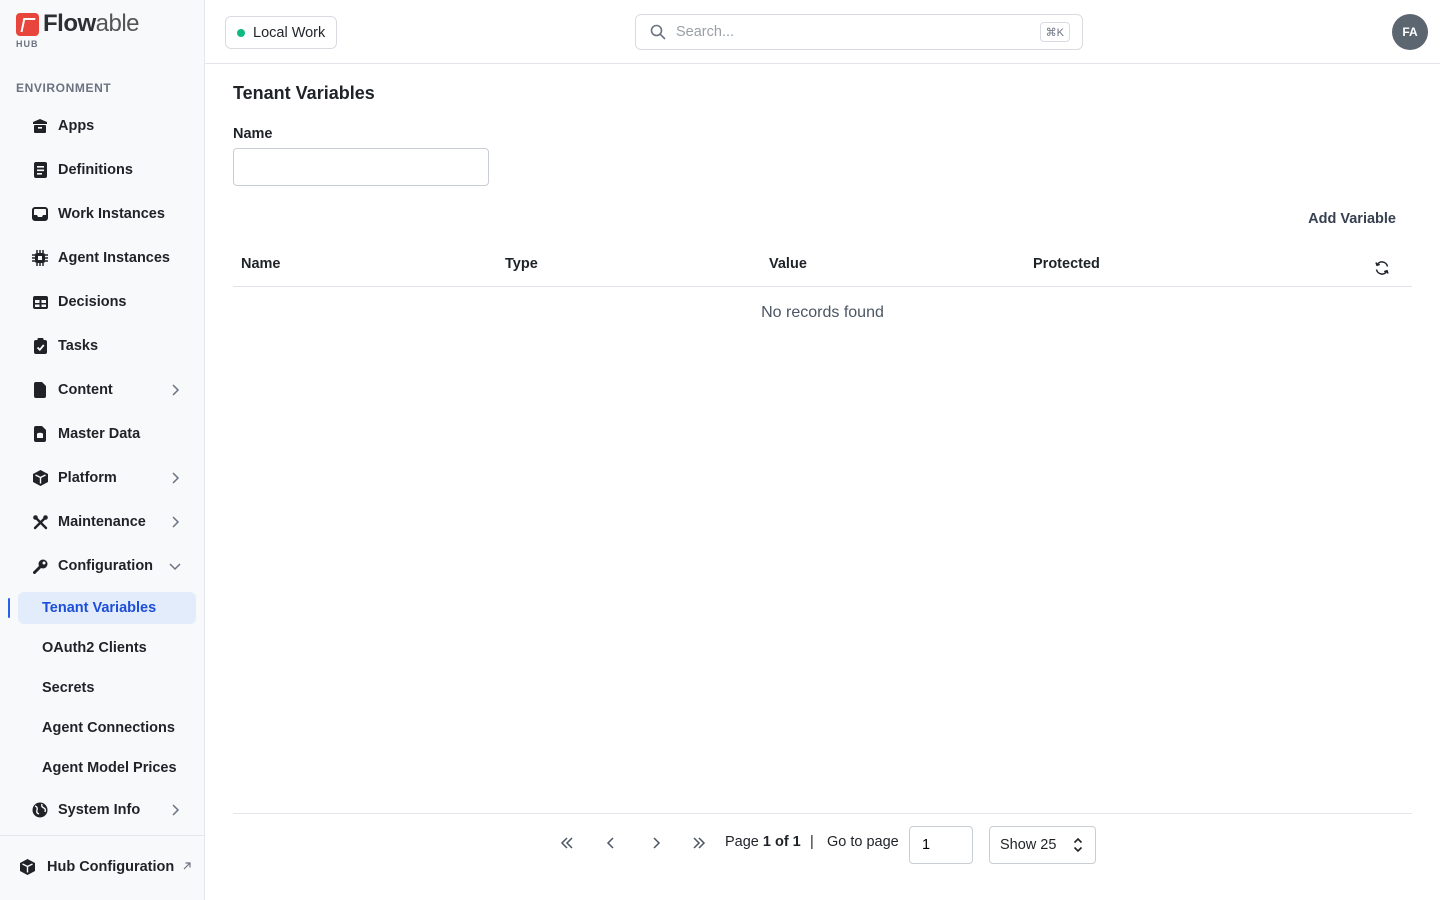 The width and height of the screenshot is (1440, 900). Describe the element at coordinates (78, 346) in the screenshot. I see `sidebar-item-label: Tasks` at that location.